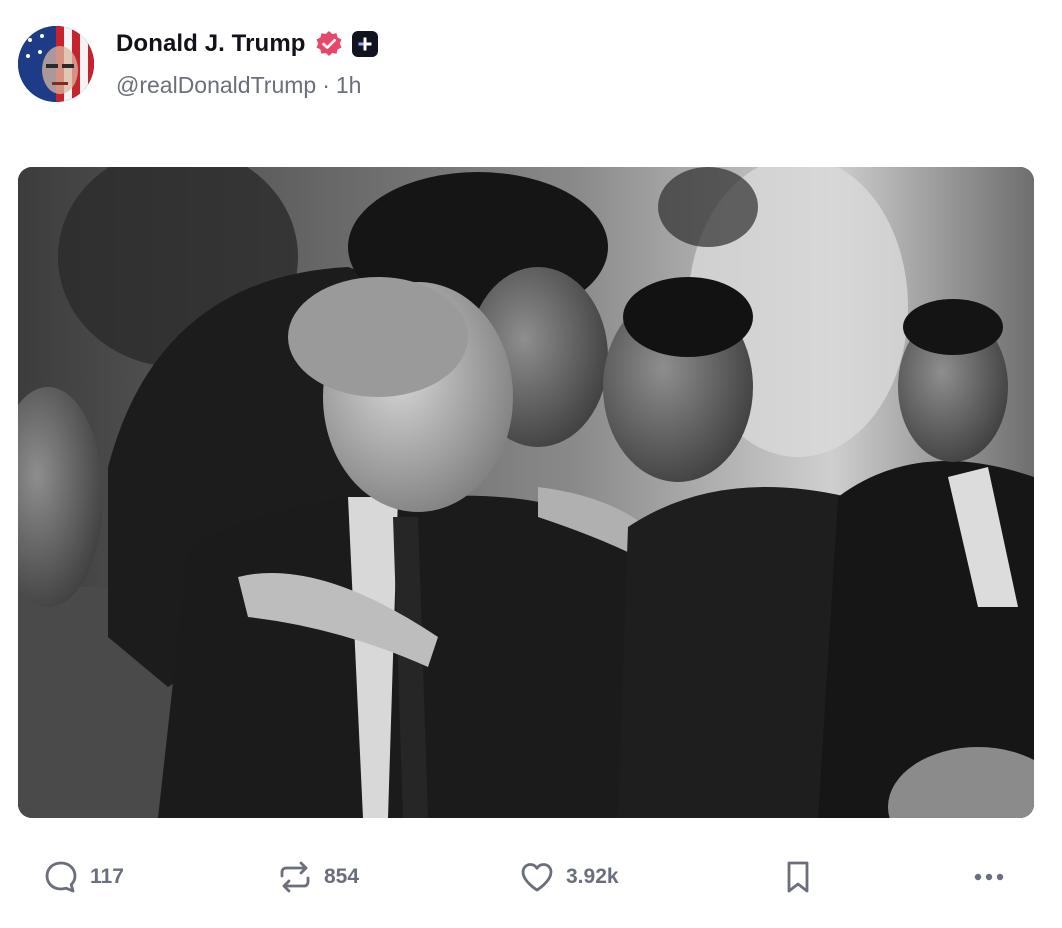 The image size is (1062, 928). Describe the element at coordinates (349, 85) in the screenshot. I see `timestamp: 1h` at that location.